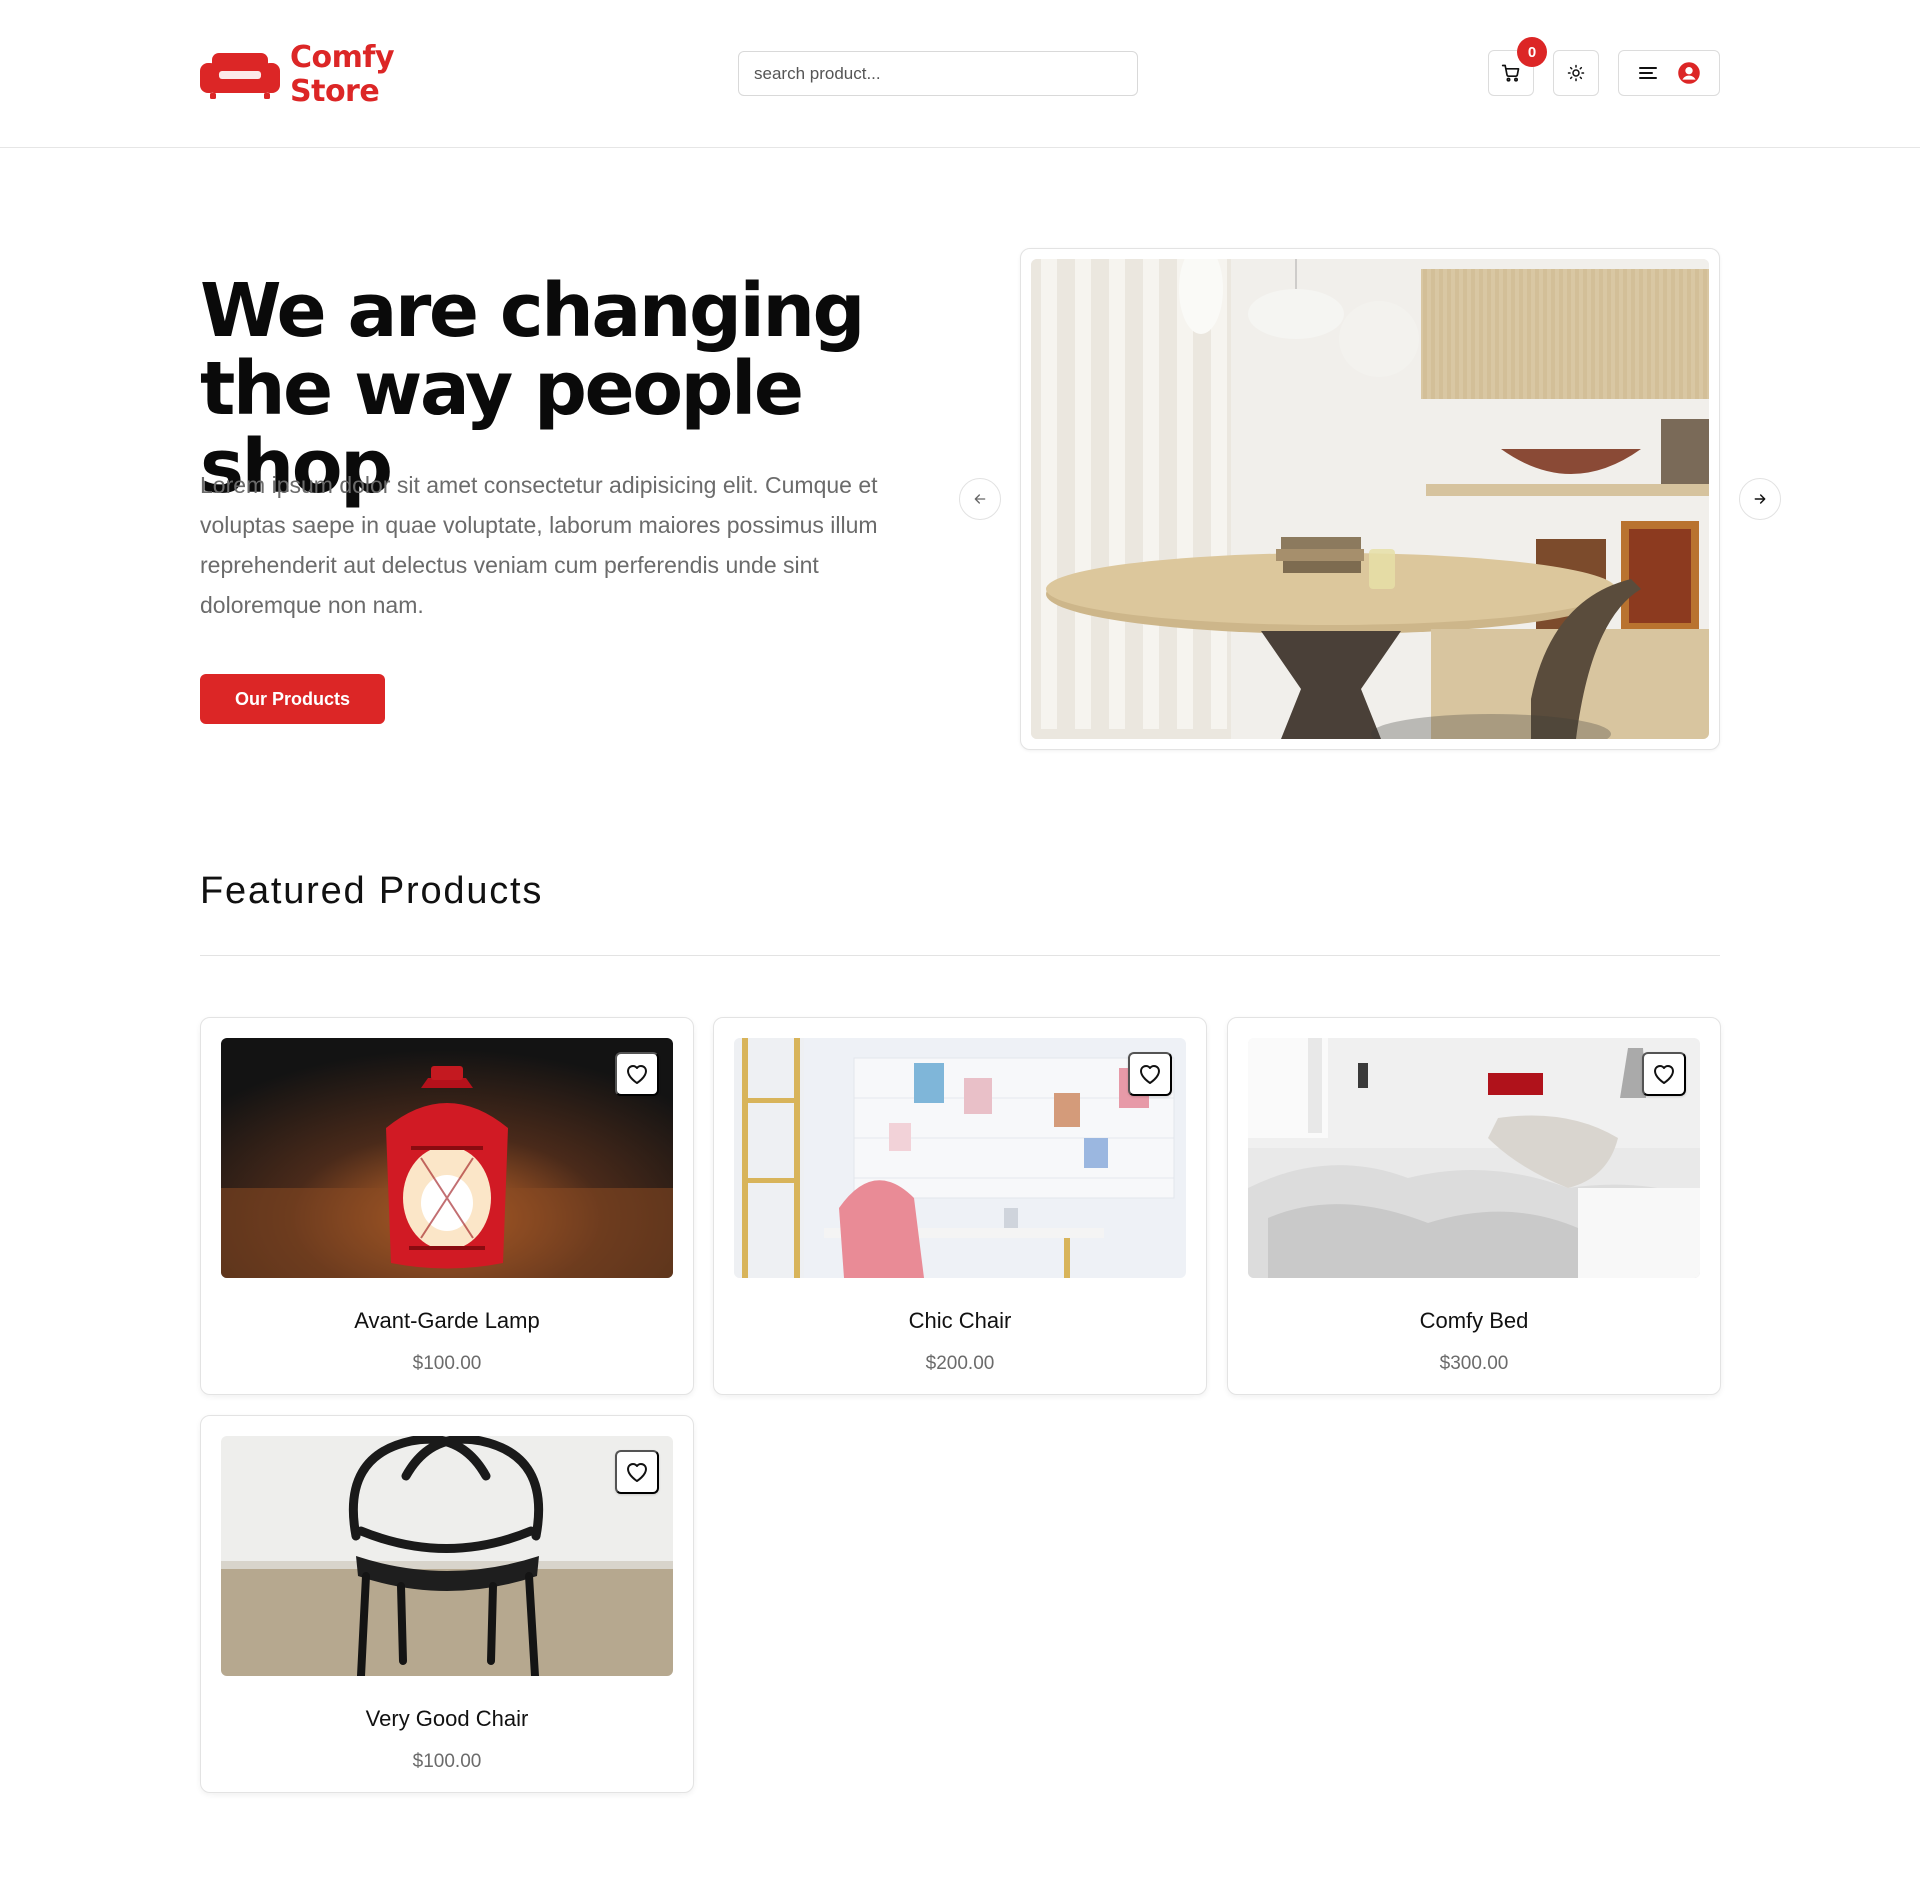 The width and height of the screenshot is (1920, 1890). What do you see at coordinates (447, 1718) in the screenshot?
I see `product-name: Very Good Chair` at bounding box center [447, 1718].